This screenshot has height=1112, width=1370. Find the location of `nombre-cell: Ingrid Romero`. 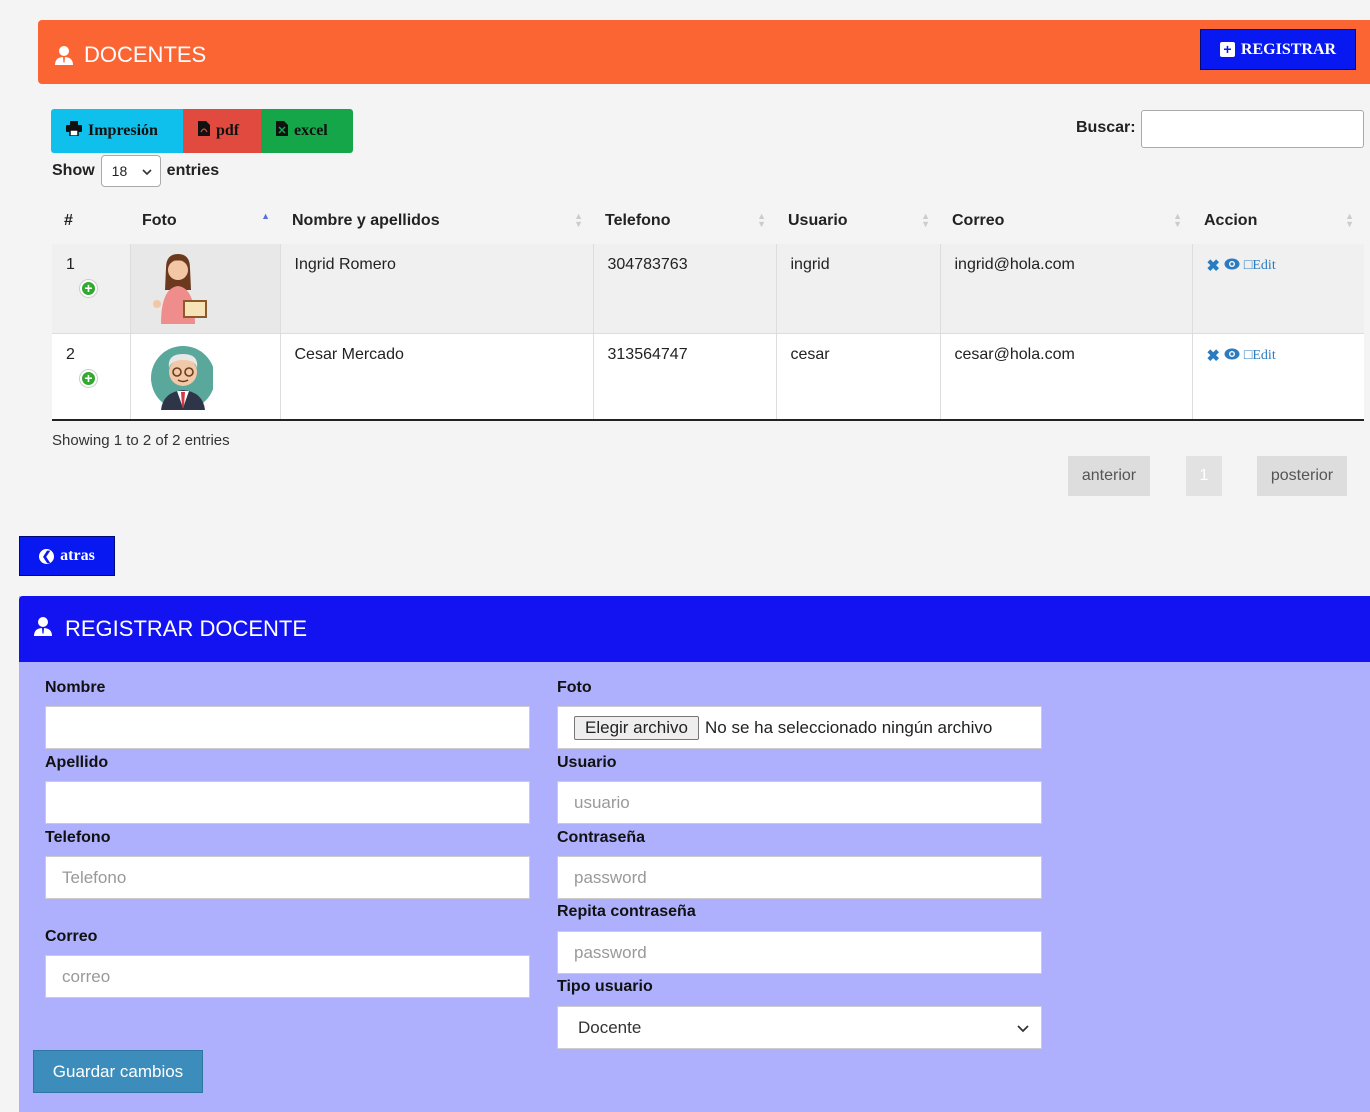

nombre-cell: Ingrid Romero is located at coordinates (437, 289).